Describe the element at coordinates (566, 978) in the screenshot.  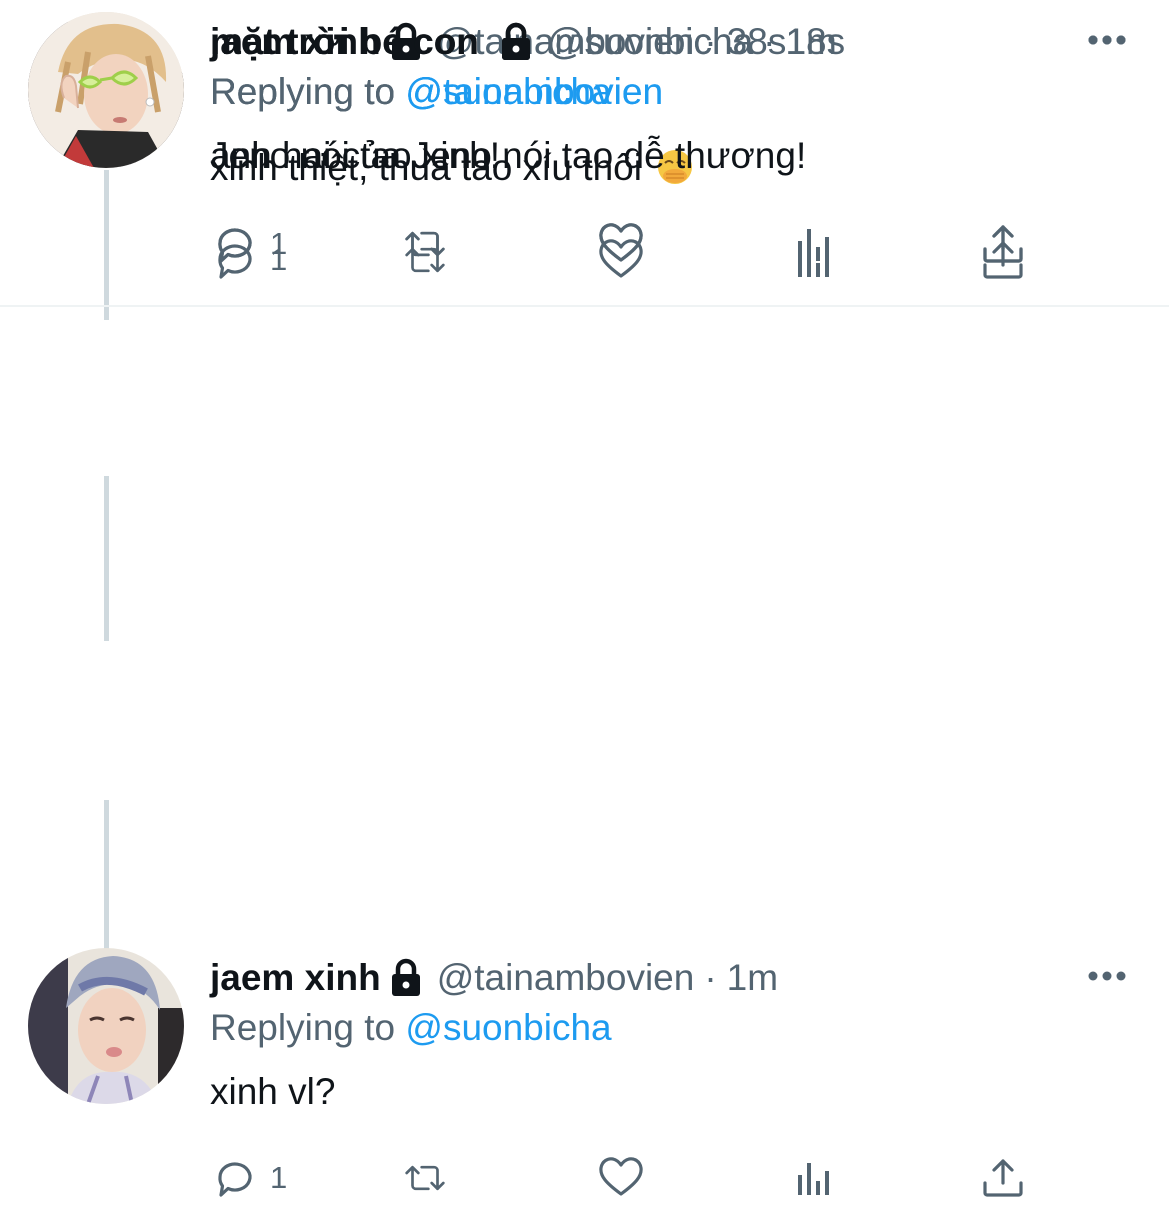
I see `user-handle: @tainambovien` at that location.